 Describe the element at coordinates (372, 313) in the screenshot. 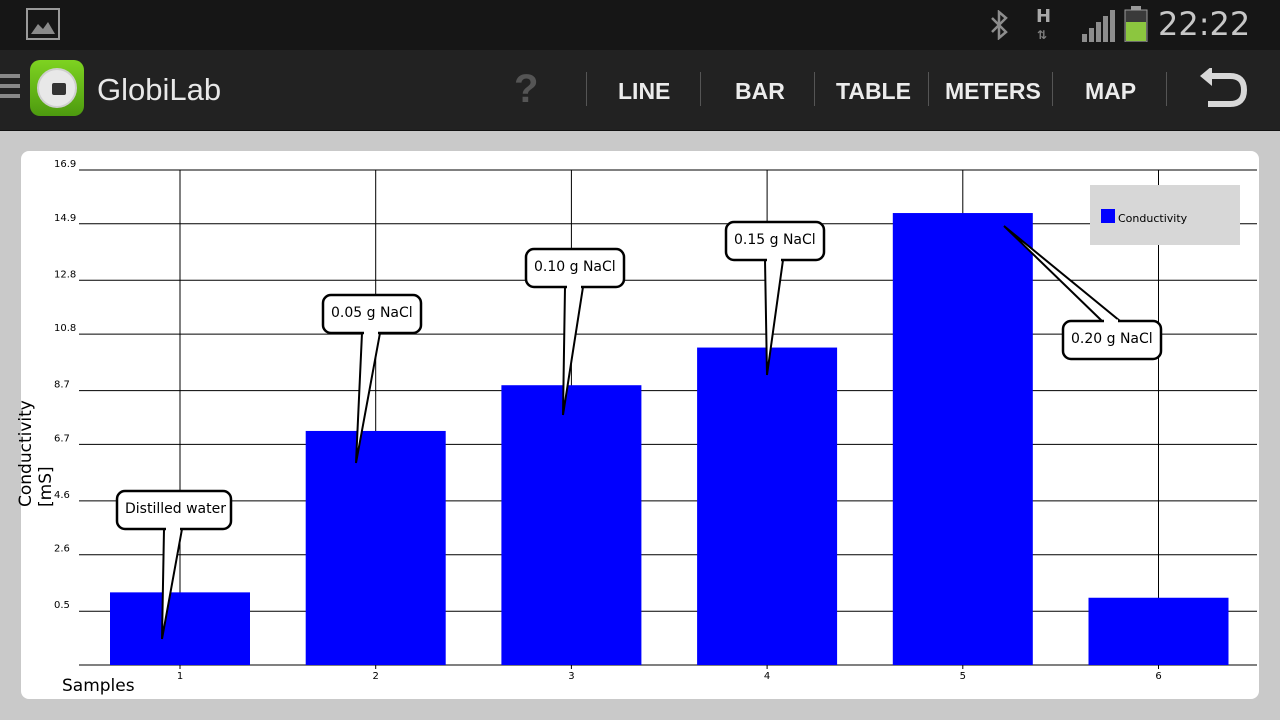

I see `callout-label: 0.05 g NaCl` at that location.